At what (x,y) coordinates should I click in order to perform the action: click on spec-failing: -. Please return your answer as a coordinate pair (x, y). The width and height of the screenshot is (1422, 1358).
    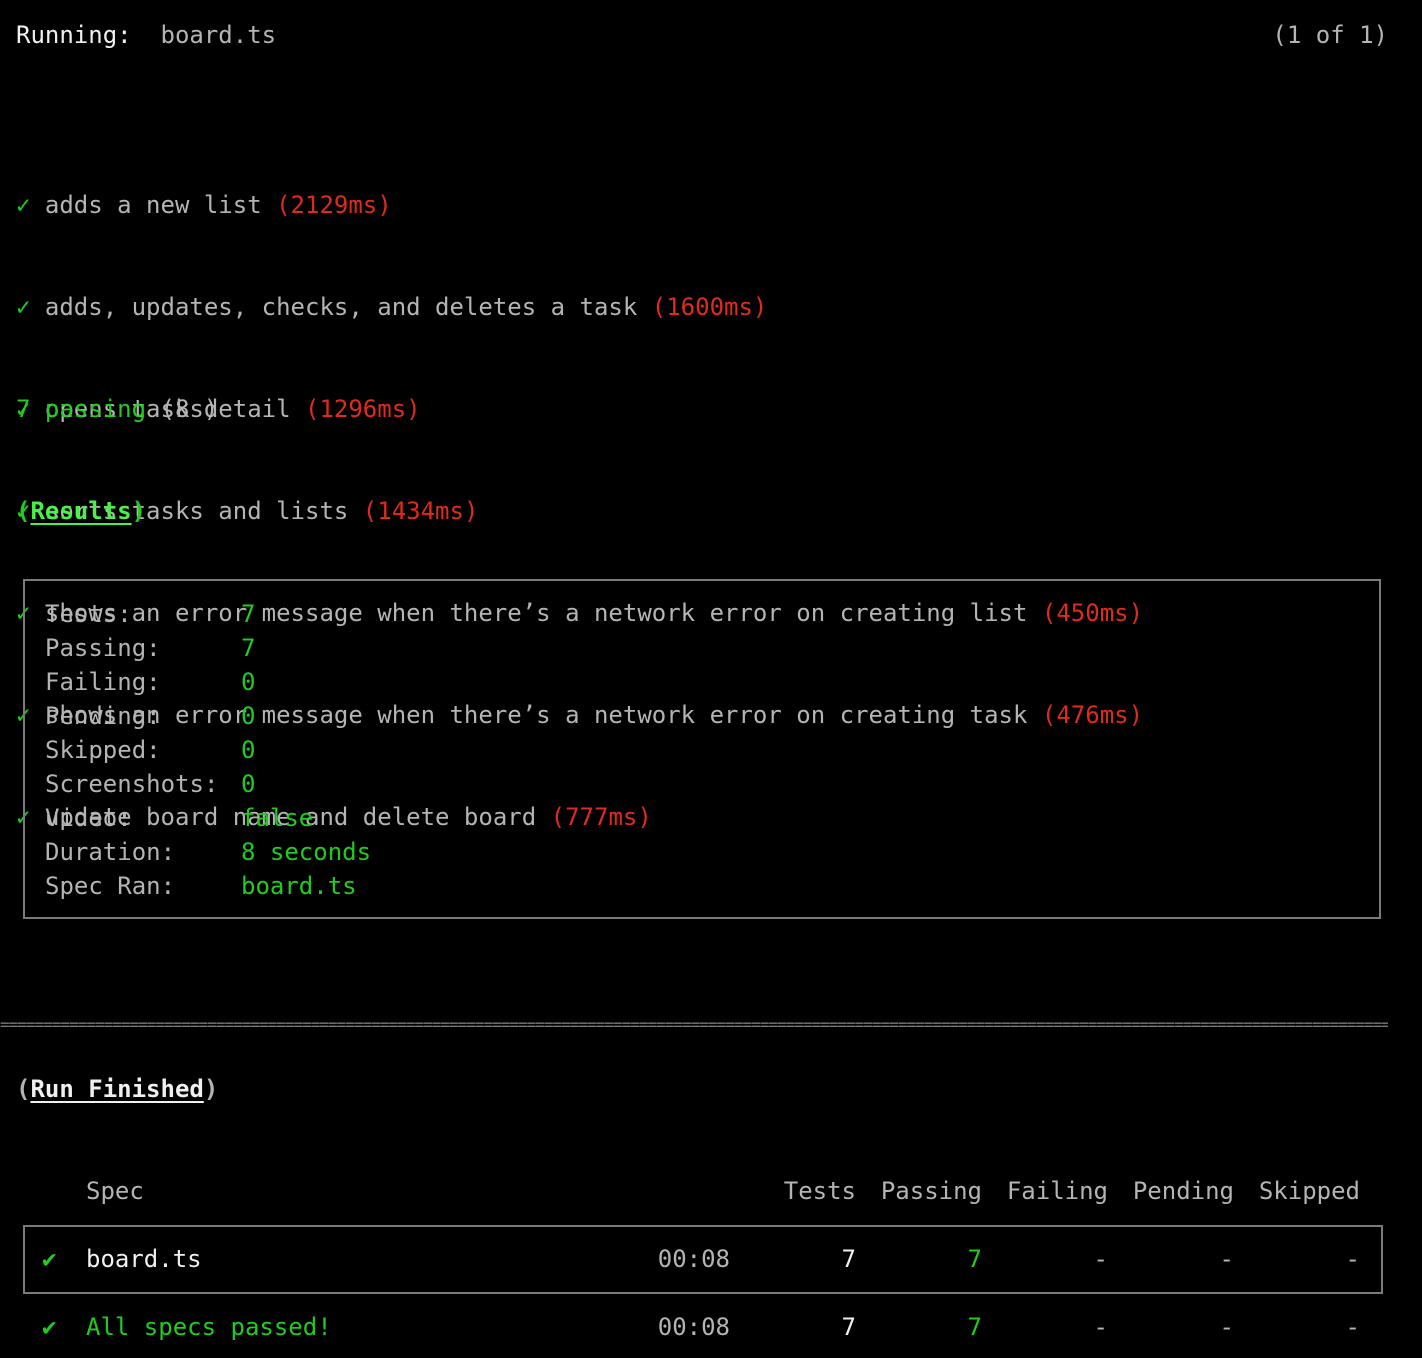
    Looking at the image, I should click on (1100, 1259).